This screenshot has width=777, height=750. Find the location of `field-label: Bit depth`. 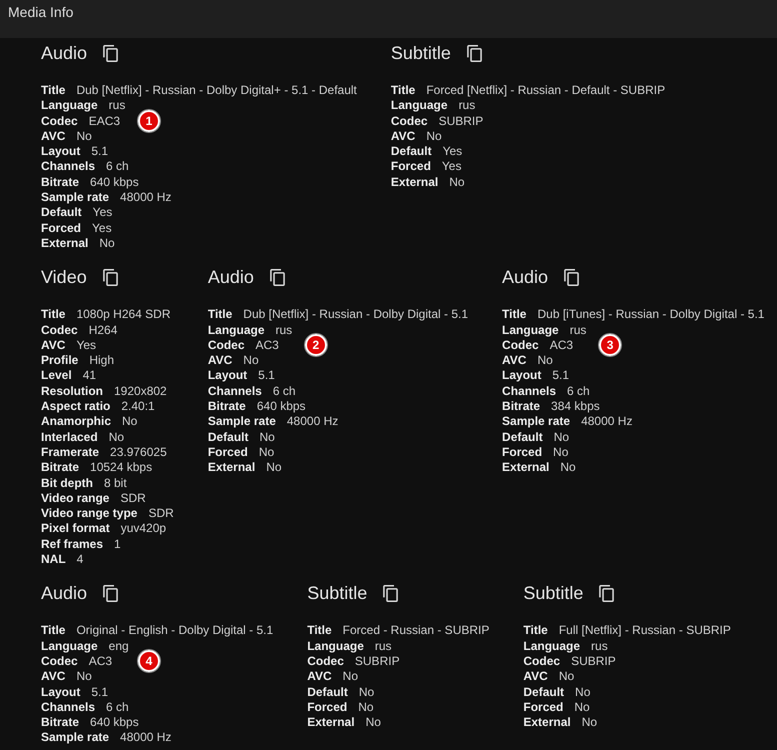

field-label: Bit depth is located at coordinates (67, 483).